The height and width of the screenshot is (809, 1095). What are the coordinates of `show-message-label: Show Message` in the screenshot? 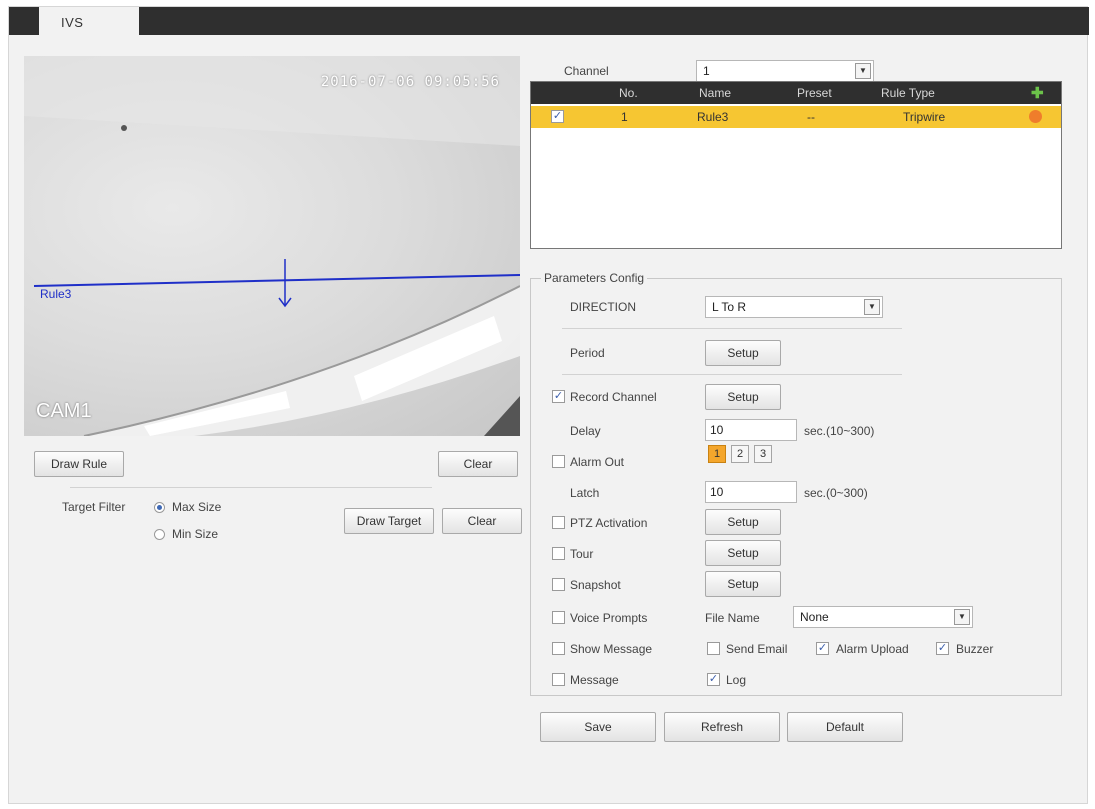 It's located at (611, 649).